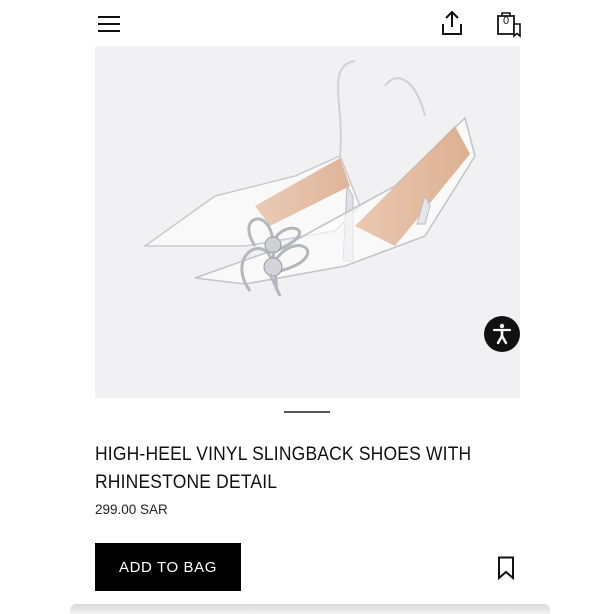 This screenshot has height=614, width=614. Describe the element at coordinates (168, 567) in the screenshot. I see `add-to-bag-button: ADD TO BAG` at that location.